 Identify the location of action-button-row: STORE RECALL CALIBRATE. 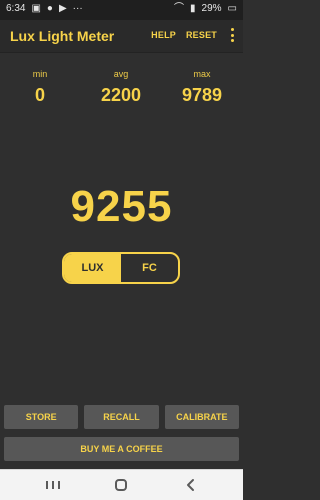
(121, 417).